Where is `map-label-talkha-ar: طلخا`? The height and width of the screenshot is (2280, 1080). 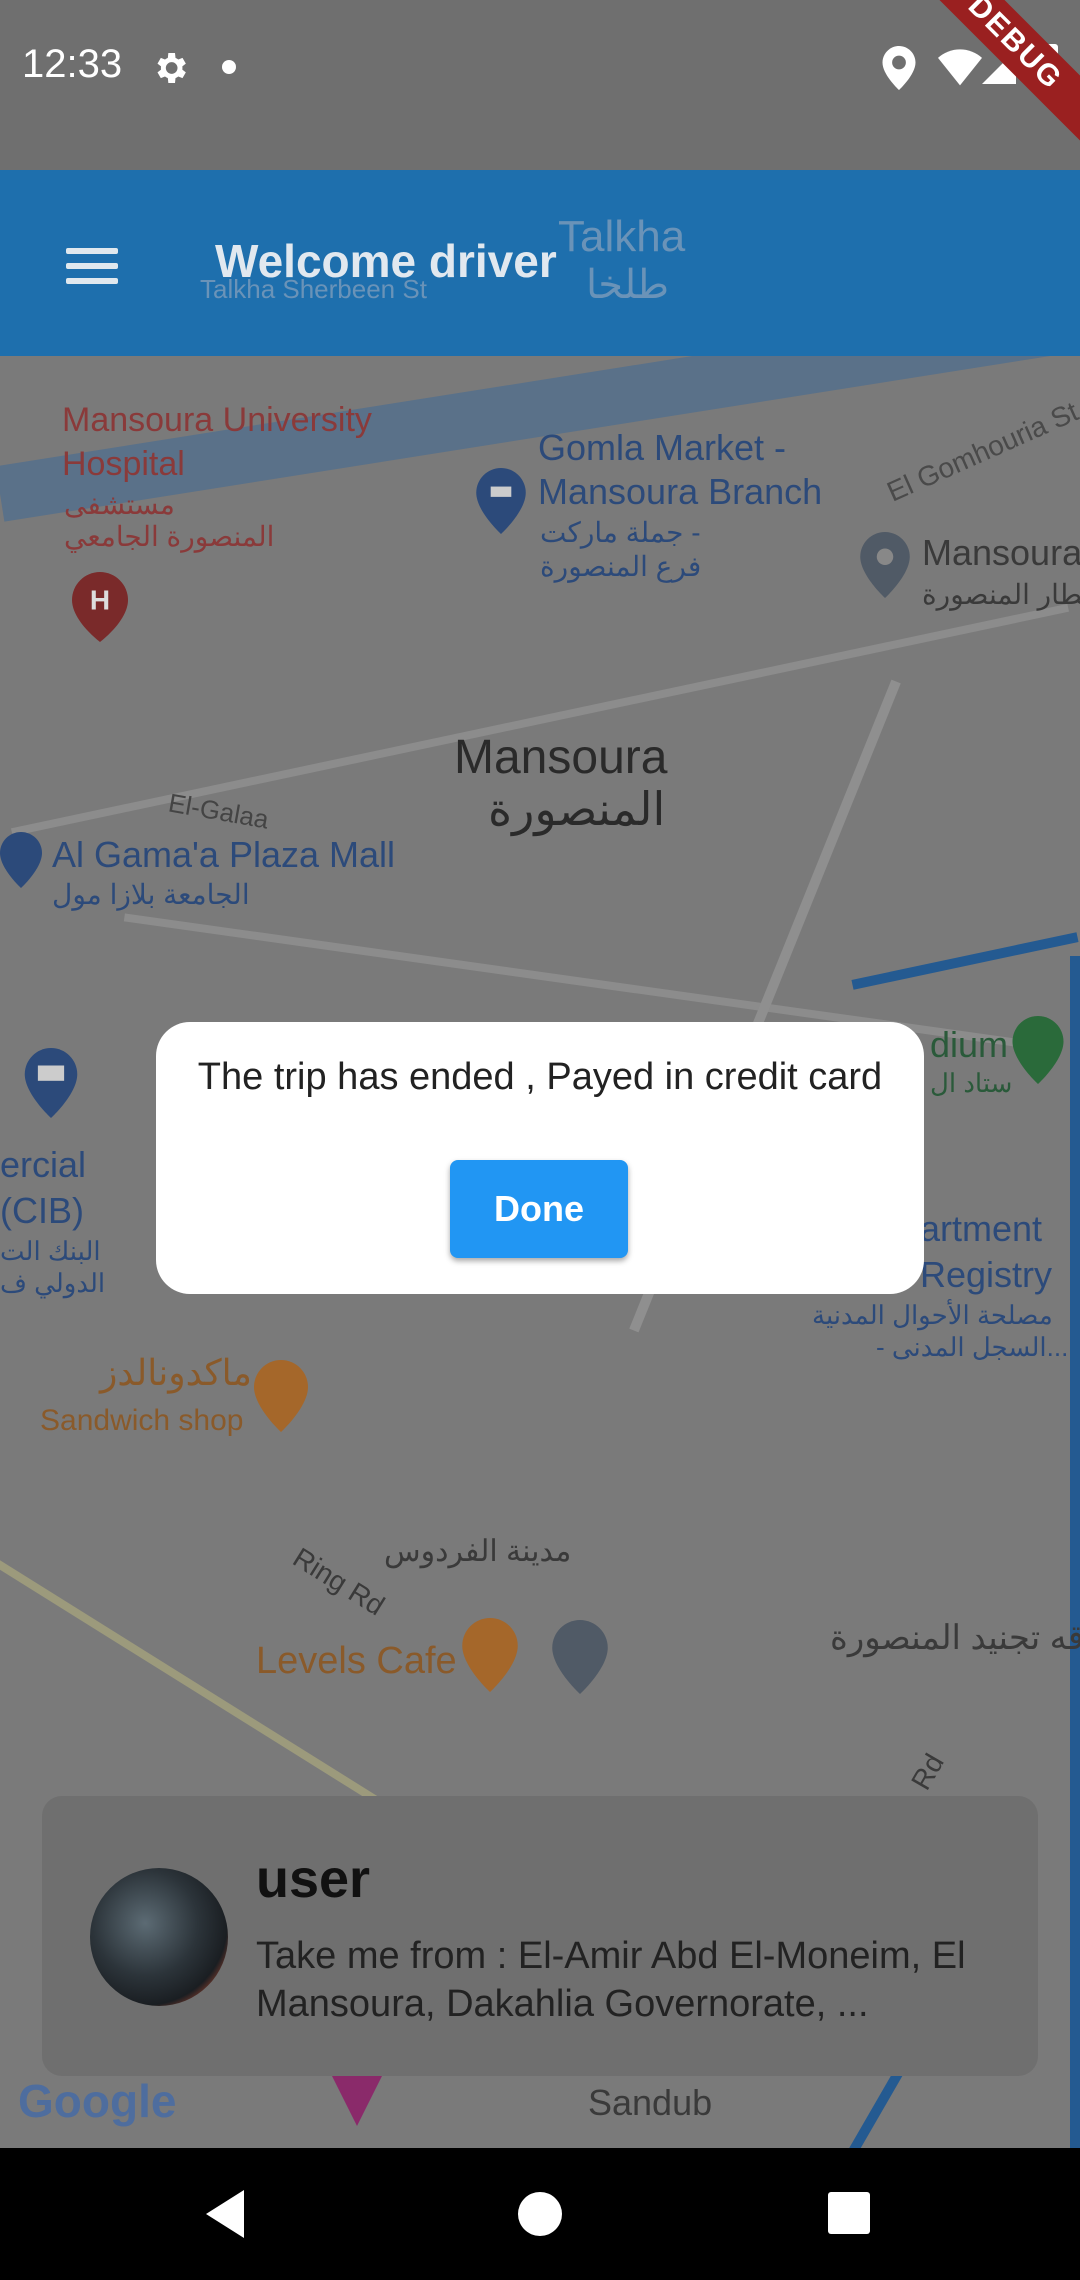
map-label-talkha-ar: طلخا is located at coordinates (628, 285).